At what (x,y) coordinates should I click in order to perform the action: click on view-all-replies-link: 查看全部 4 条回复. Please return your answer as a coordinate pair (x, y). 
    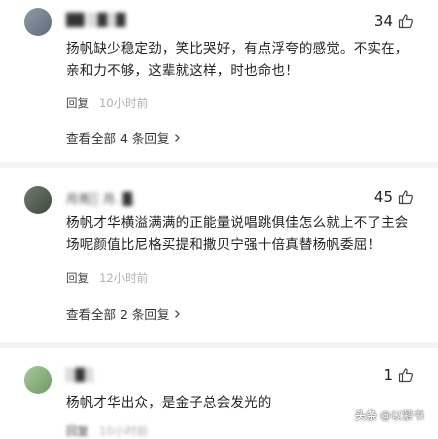
    Looking at the image, I should click on (124, 137).